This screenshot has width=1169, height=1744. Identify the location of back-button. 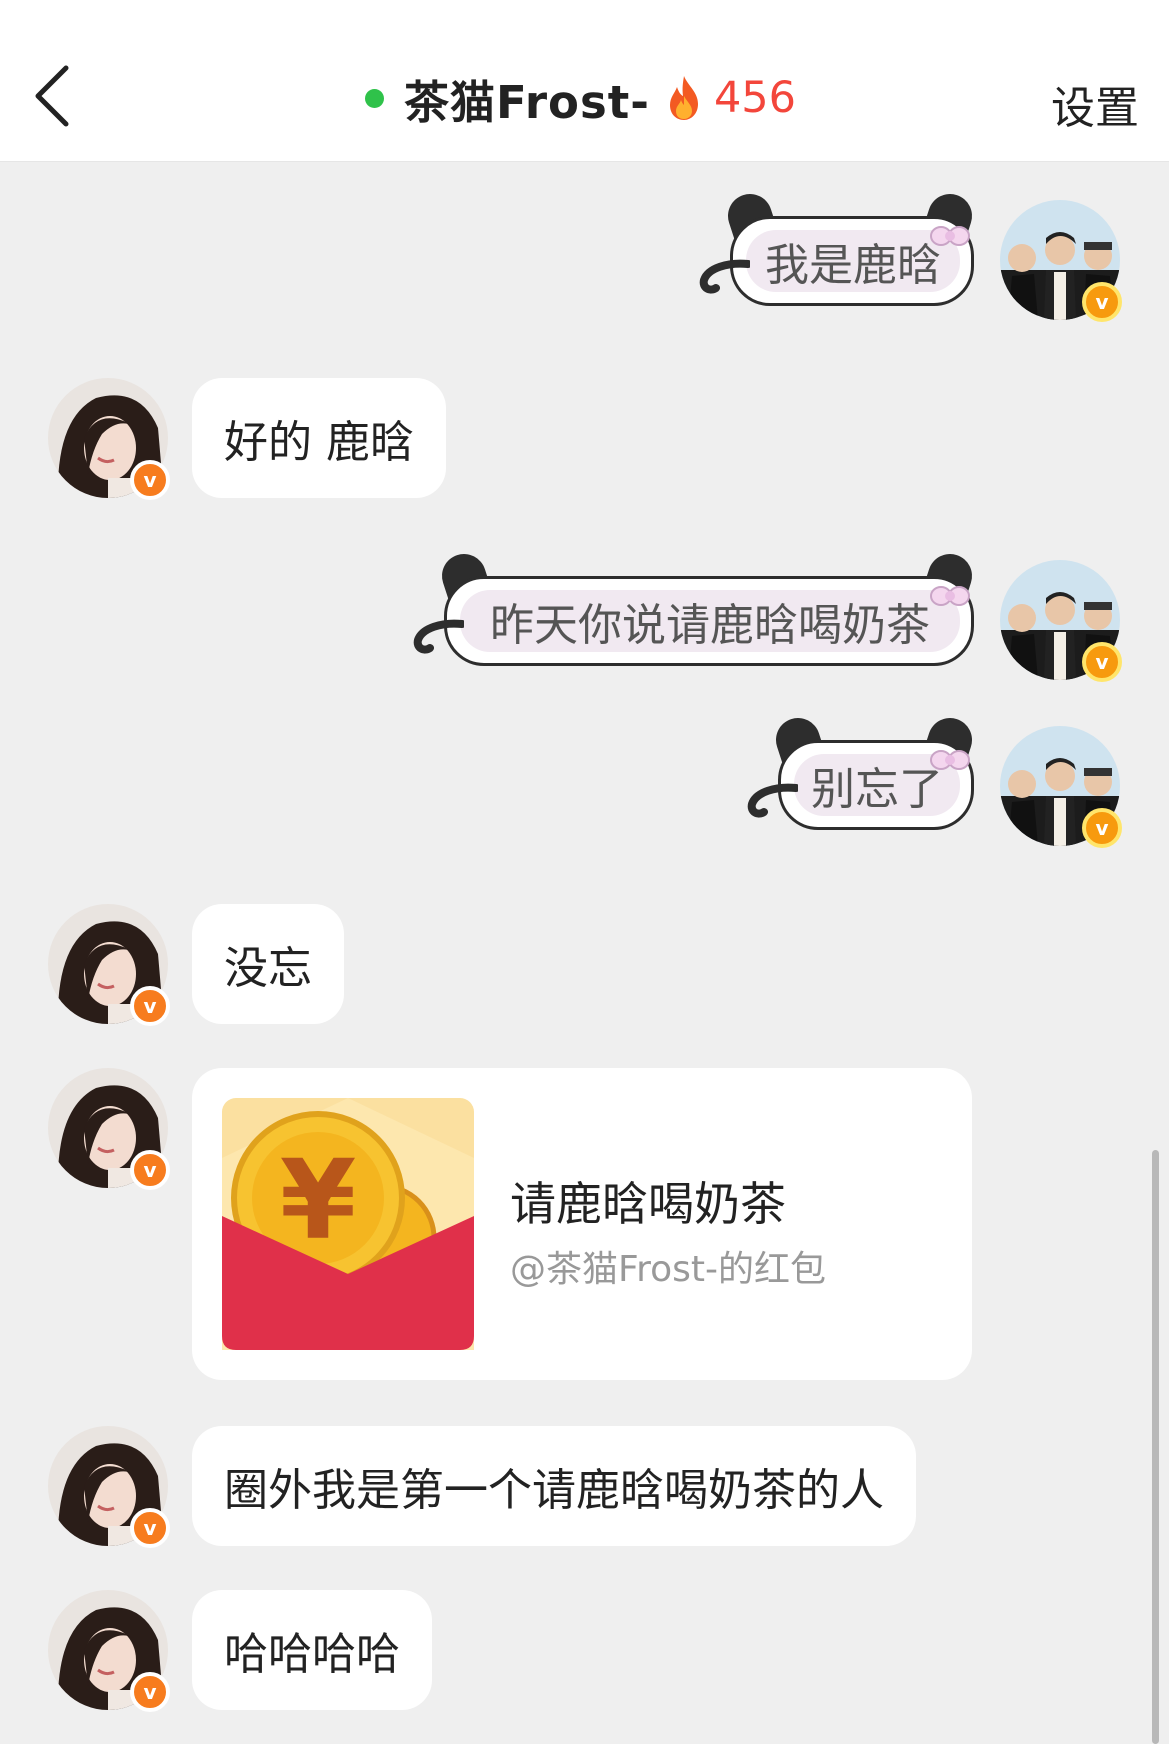
(55, 96).